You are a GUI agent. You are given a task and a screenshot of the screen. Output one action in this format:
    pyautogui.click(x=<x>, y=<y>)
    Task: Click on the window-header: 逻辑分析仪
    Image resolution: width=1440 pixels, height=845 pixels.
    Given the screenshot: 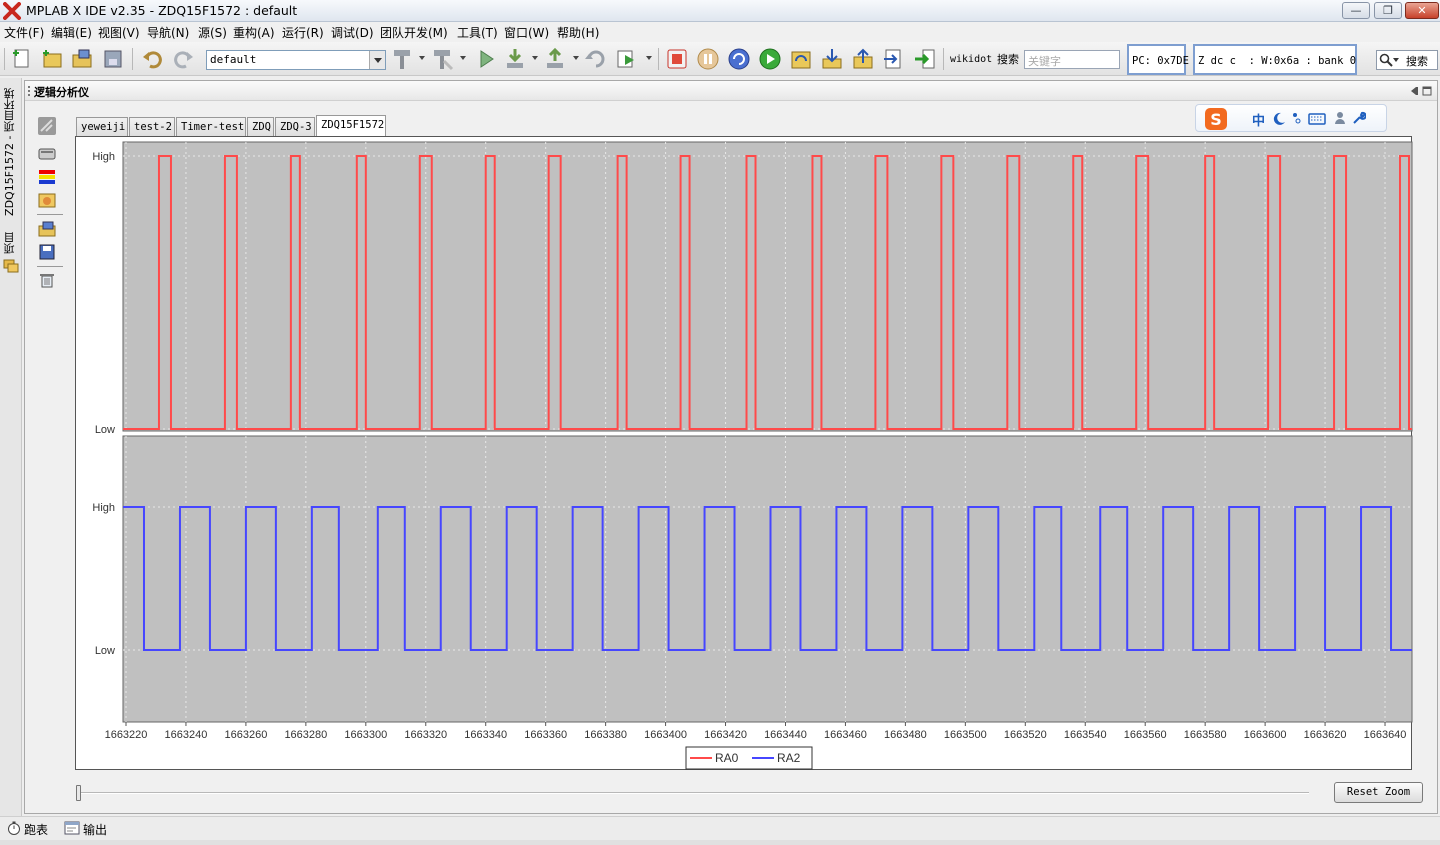 What is the action you would take?
    pyautogui.click(x=731, y=91)
    